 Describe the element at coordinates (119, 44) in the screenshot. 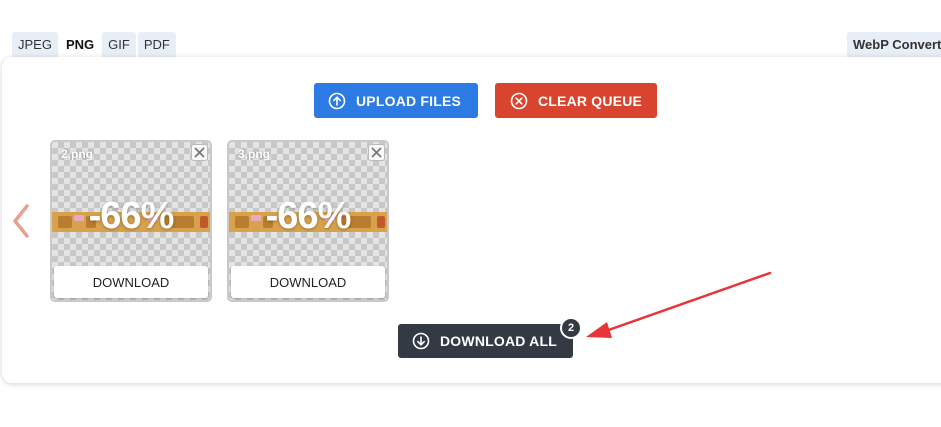

I see `tab-gif: GIF` at that location.